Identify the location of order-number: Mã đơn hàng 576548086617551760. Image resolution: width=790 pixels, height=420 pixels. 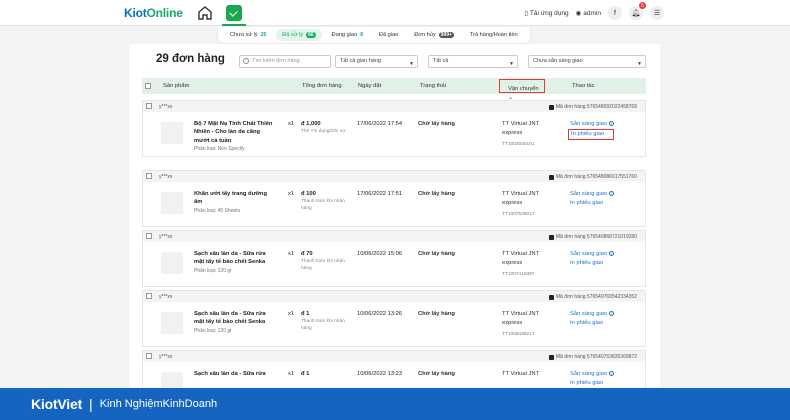
(592, 177).